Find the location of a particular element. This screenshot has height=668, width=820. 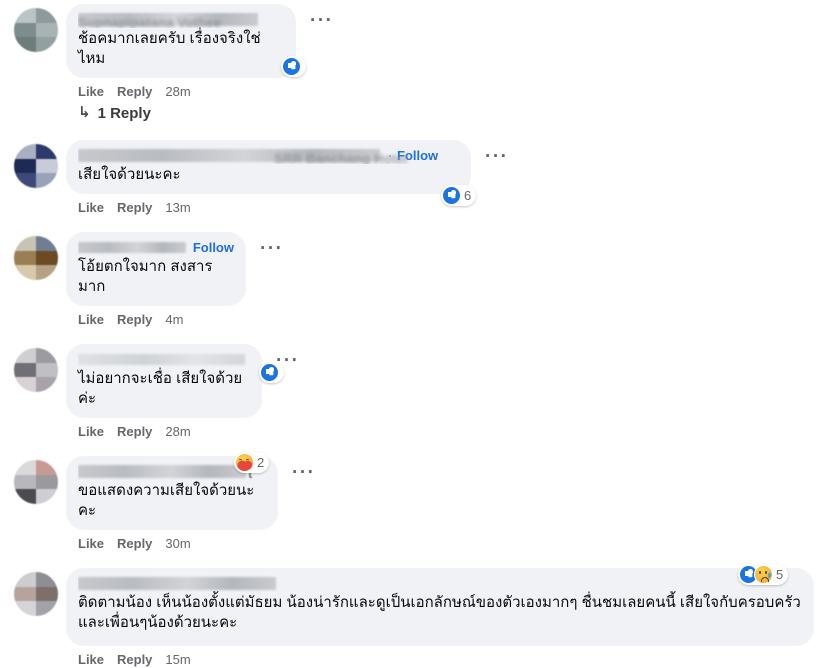

comment-text: ช้อคมากเลยครับ เรื่องจริงใช่ไหม is located at coordinates (169, 48).